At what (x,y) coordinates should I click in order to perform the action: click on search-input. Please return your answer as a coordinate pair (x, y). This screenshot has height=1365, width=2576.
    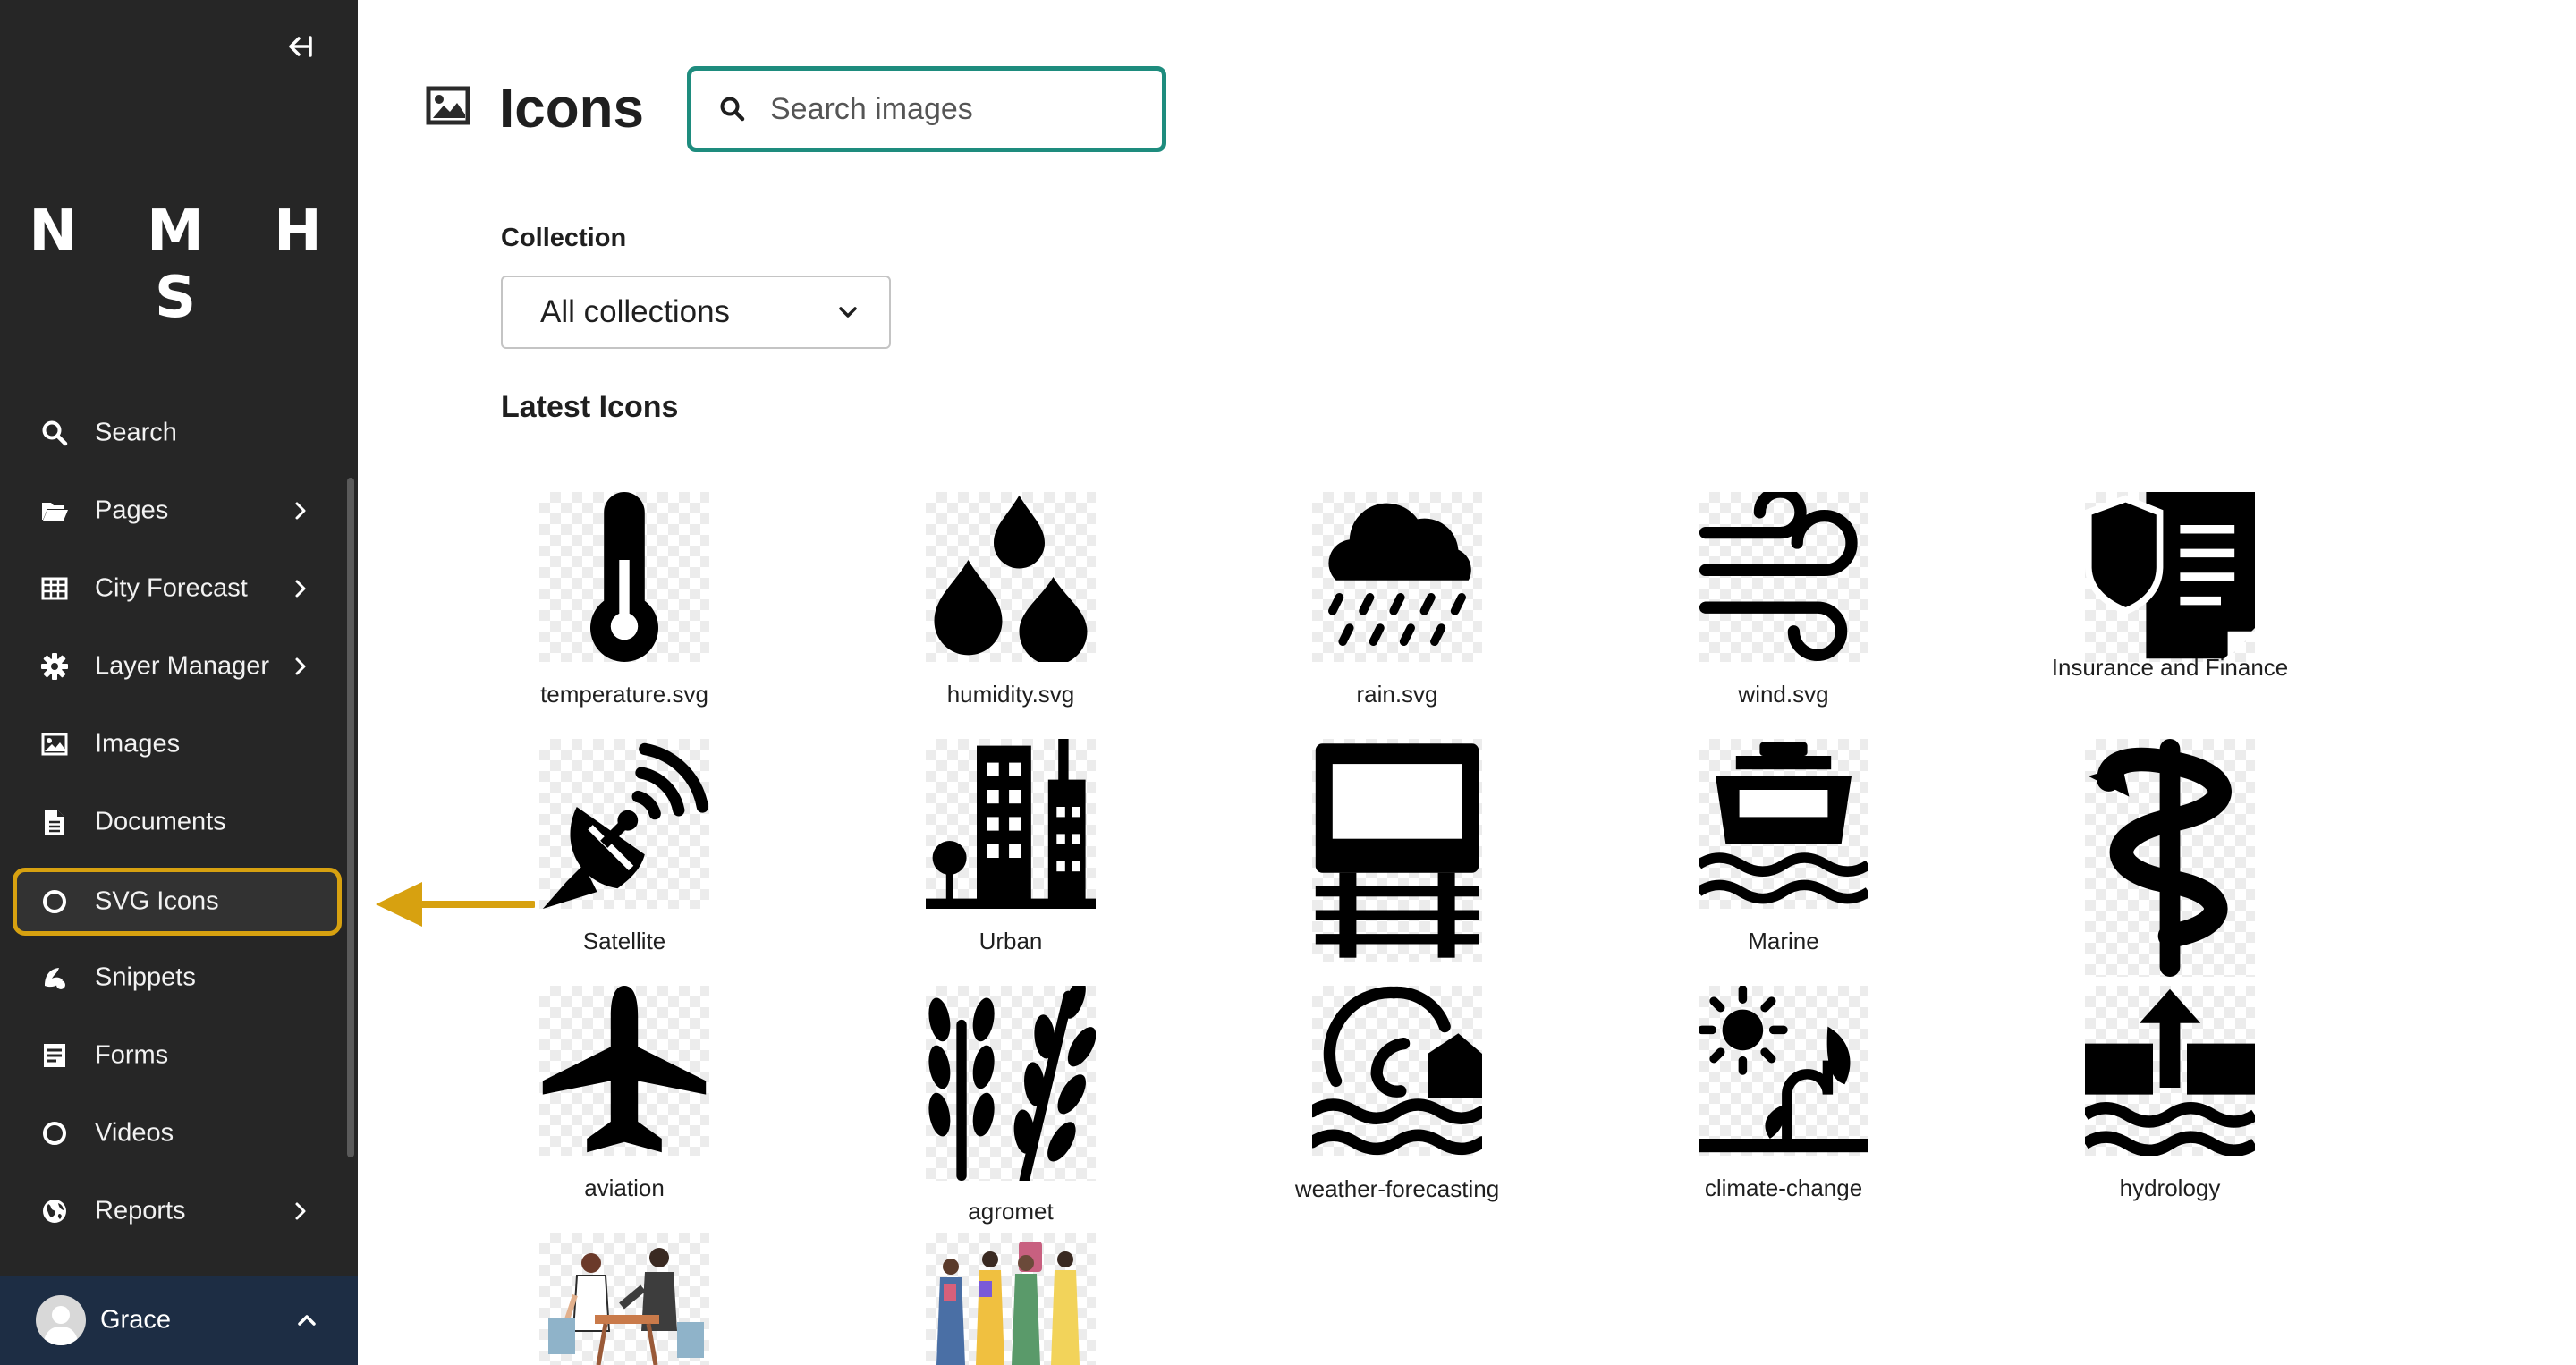
    Looking at the image, I should click on (958, 109).